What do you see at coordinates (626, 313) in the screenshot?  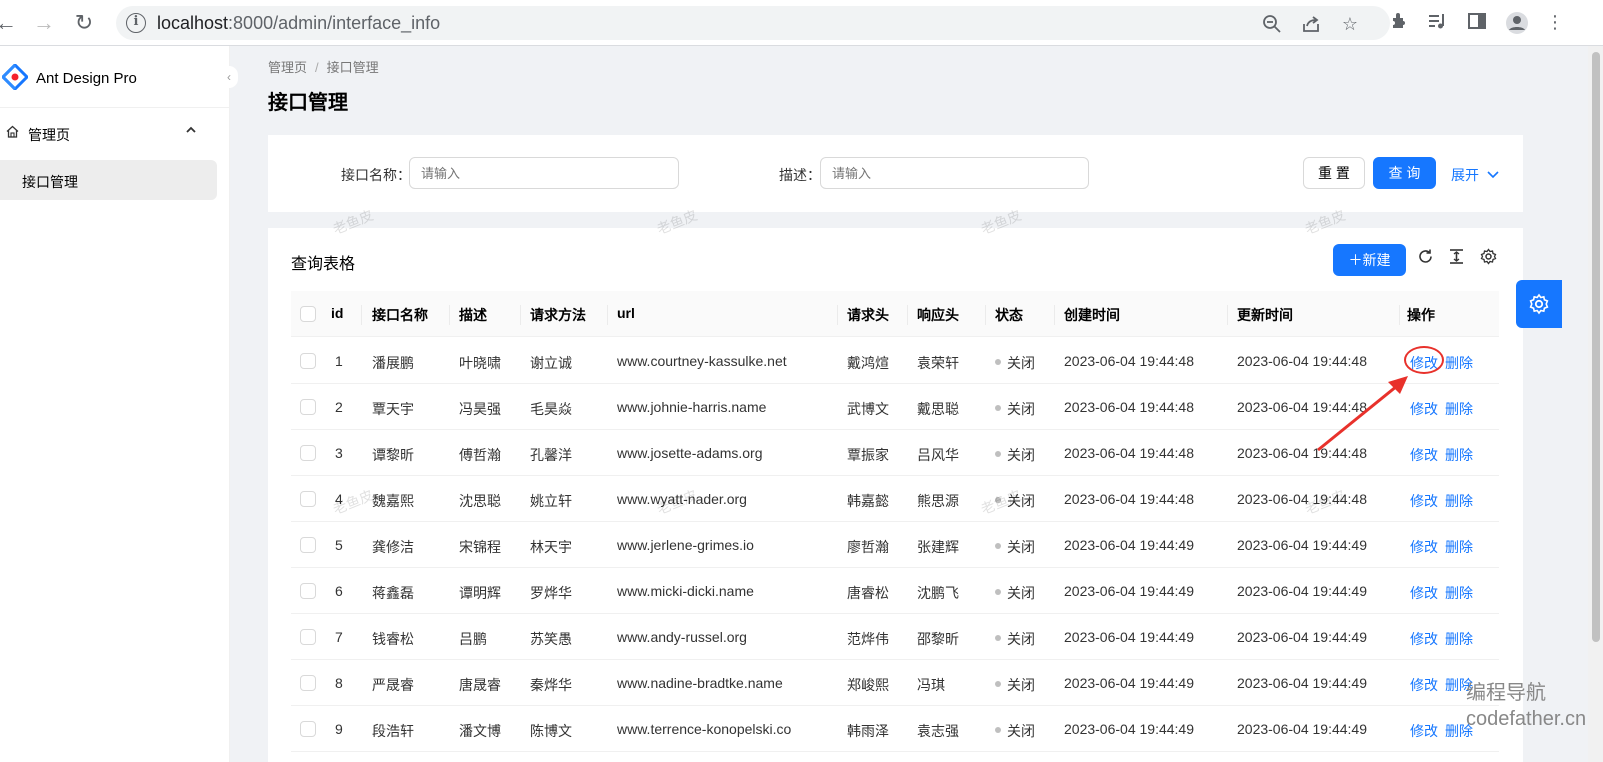 I see `column-header: url` at bounding box center [626, 313].